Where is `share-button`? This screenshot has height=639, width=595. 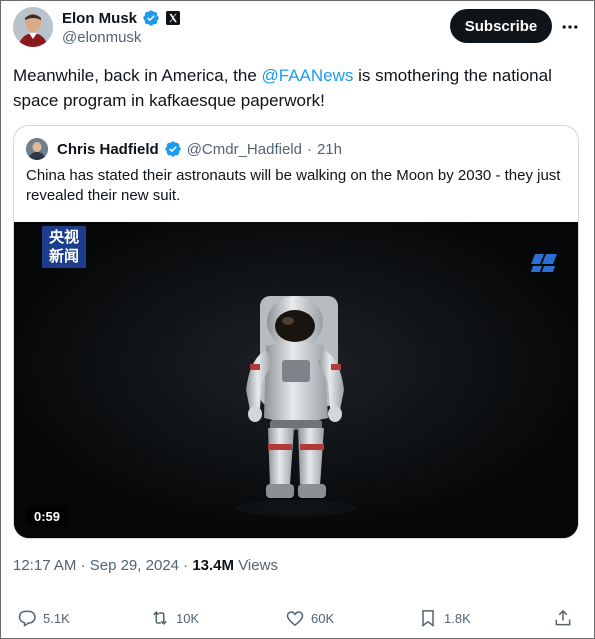 share-button is located at coordinates (563, 618).